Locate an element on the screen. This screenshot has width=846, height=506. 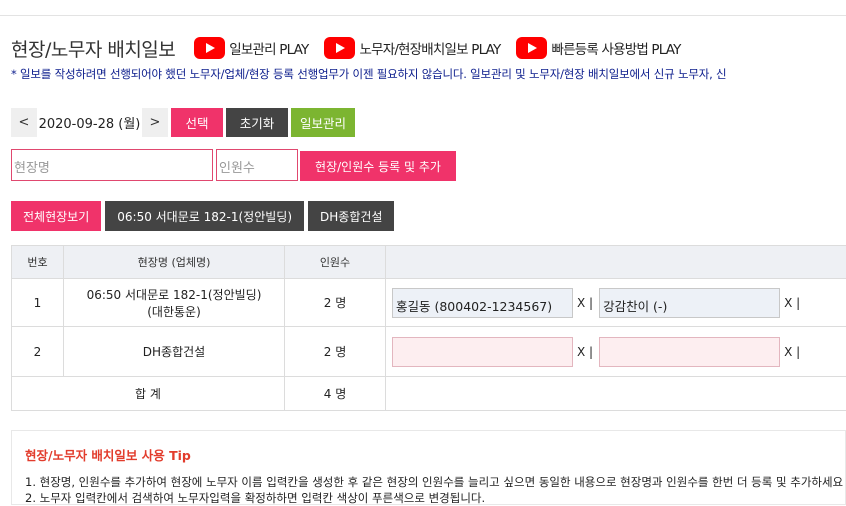
video-link-worker-site: 노무자/현장배치일보 PLAY is located at coordinates (412, 48).